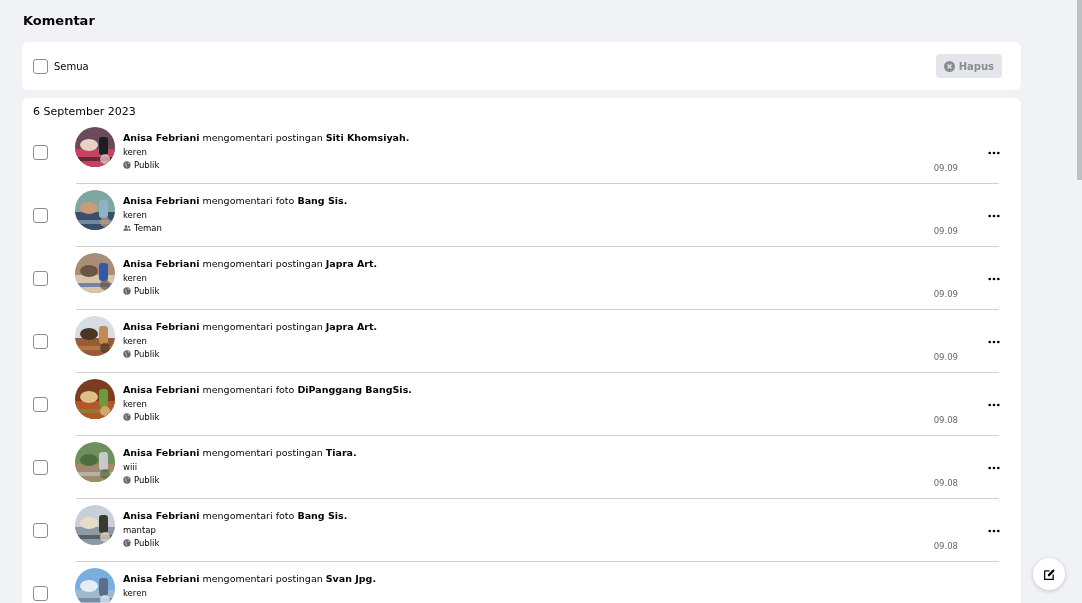 The width and height of the screenshot is (1082, 603). Describe the element at coordinates (131, 467) in the screenshot. I see `comment-text: wiii` at that location.